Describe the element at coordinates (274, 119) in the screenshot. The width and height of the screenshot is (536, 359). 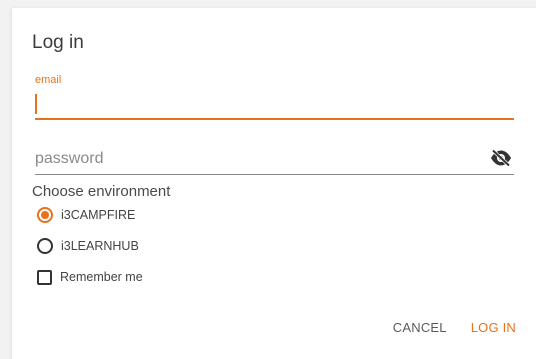
I see `email-underline` at that location.